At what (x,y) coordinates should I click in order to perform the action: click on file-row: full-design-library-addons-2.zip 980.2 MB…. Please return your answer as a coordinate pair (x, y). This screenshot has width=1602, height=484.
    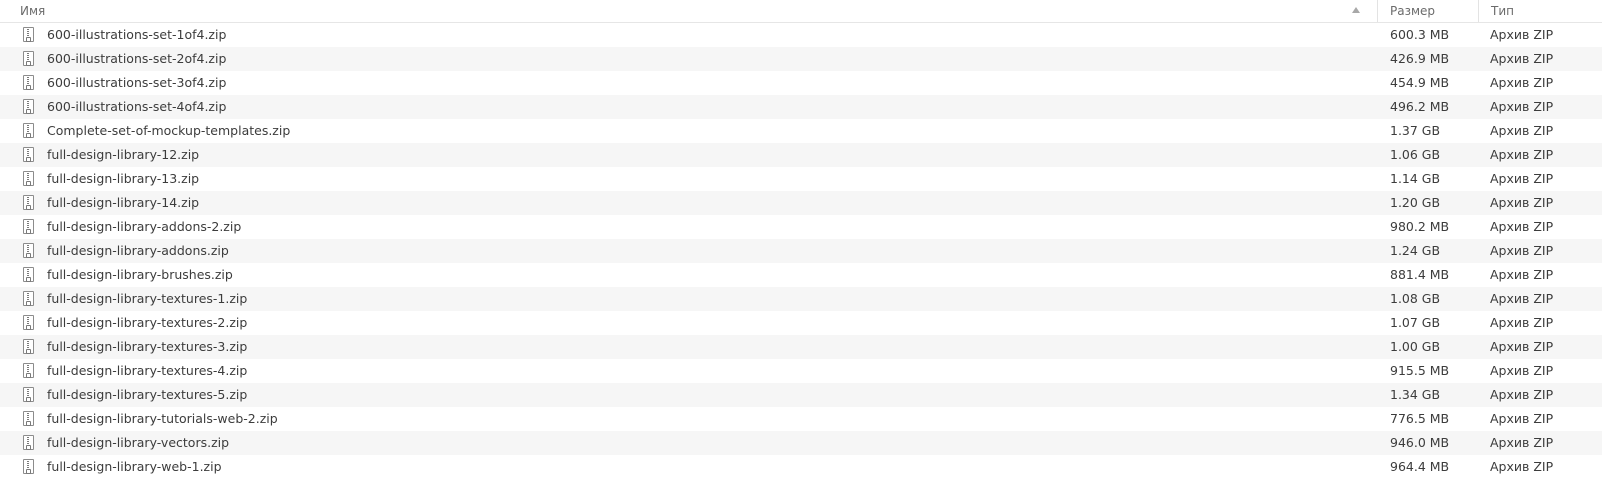
    Looking at the image, I should click on (801, 227).